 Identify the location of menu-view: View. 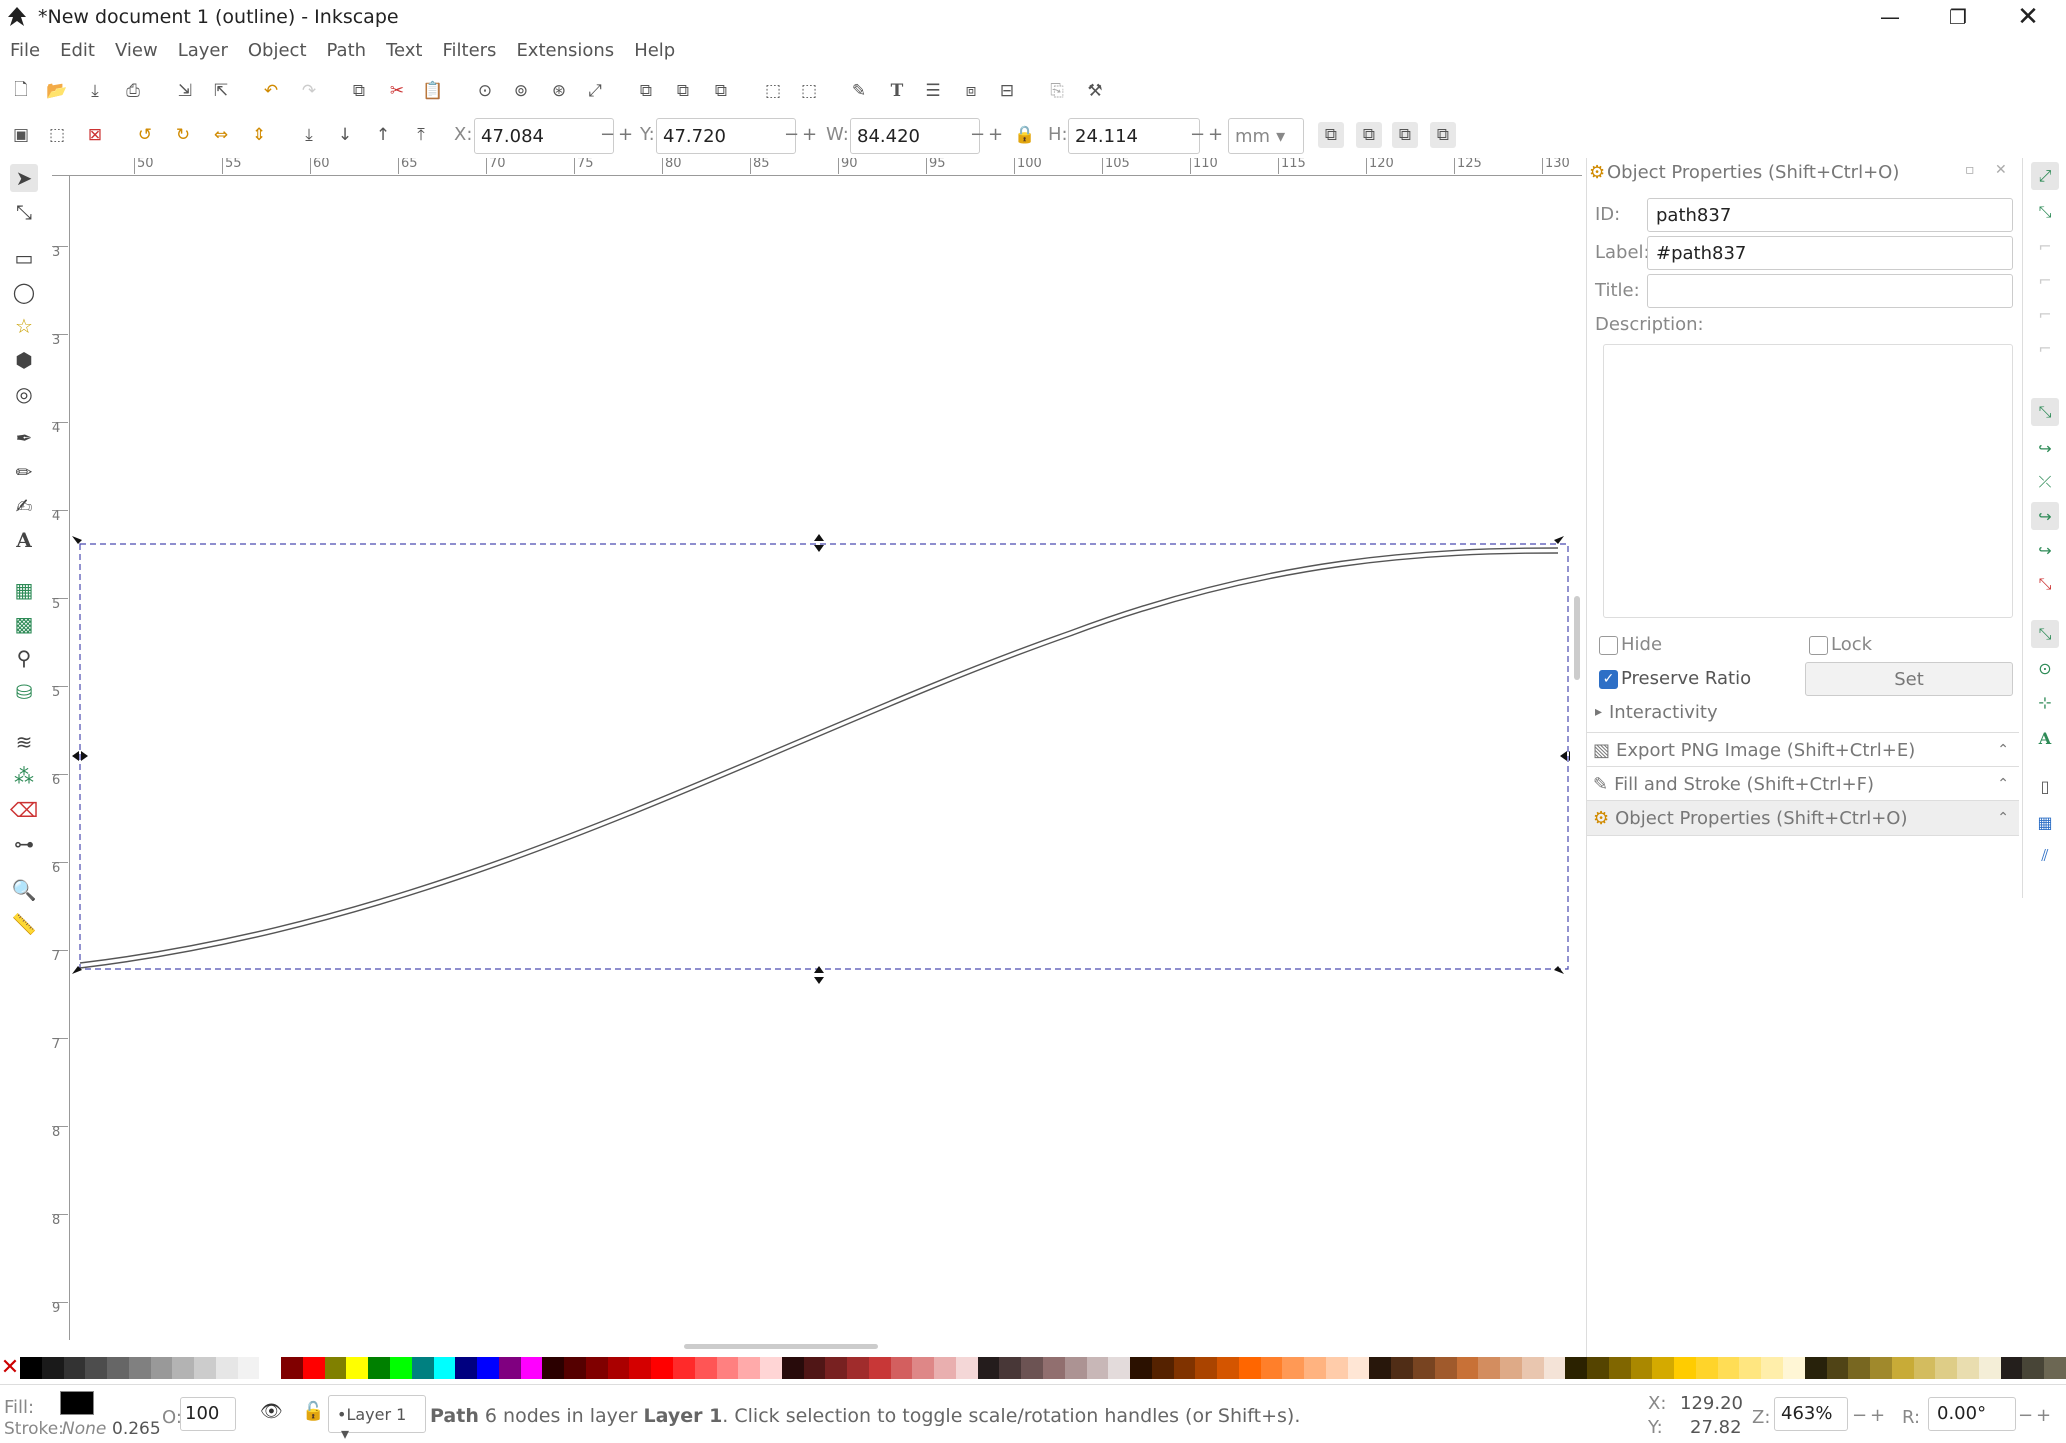
(136, 51).